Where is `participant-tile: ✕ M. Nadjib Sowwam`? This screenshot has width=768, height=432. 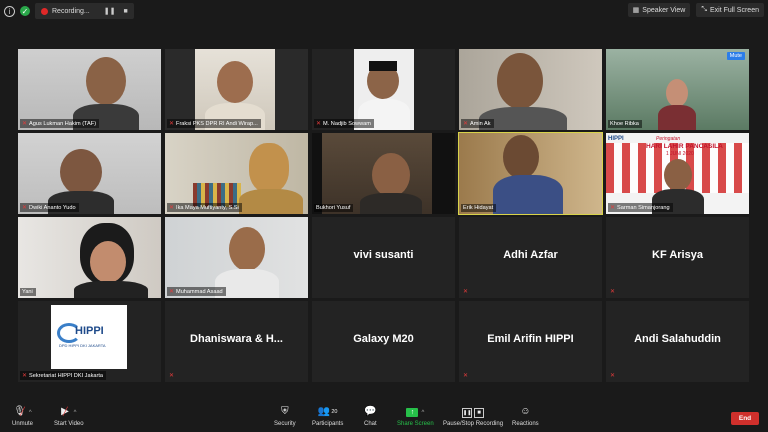 participant-tile: ✕ M. Nadjib Sowwam is located at coordinates (383, 89).